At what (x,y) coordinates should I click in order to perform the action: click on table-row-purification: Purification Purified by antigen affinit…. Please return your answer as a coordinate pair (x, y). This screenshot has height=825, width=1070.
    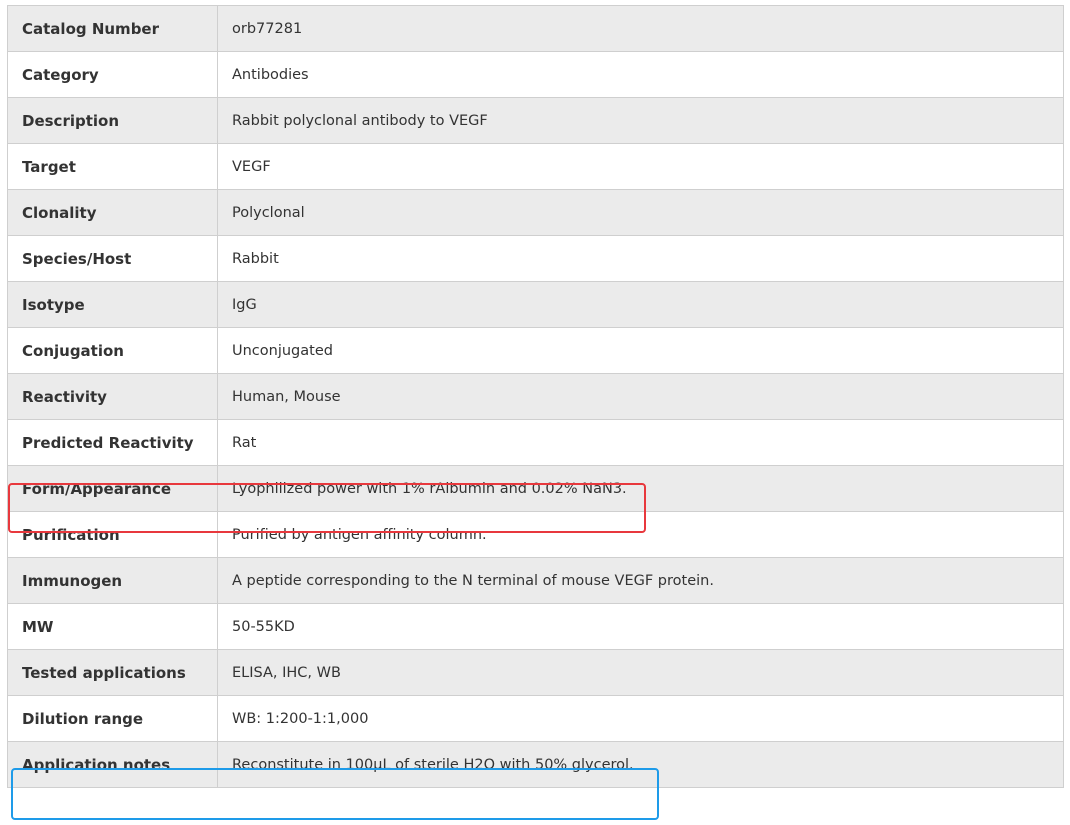
    Looking at the image, I should click on (535, 534).